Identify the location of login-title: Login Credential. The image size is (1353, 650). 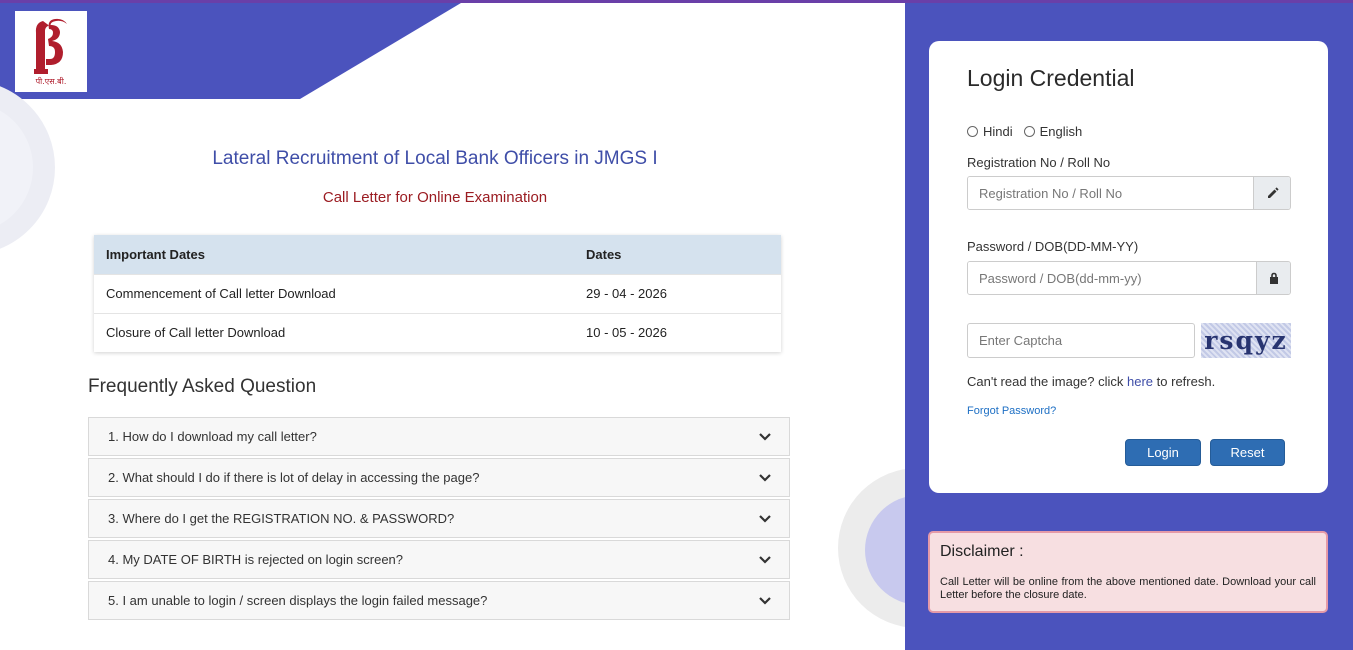
(1051, 78).